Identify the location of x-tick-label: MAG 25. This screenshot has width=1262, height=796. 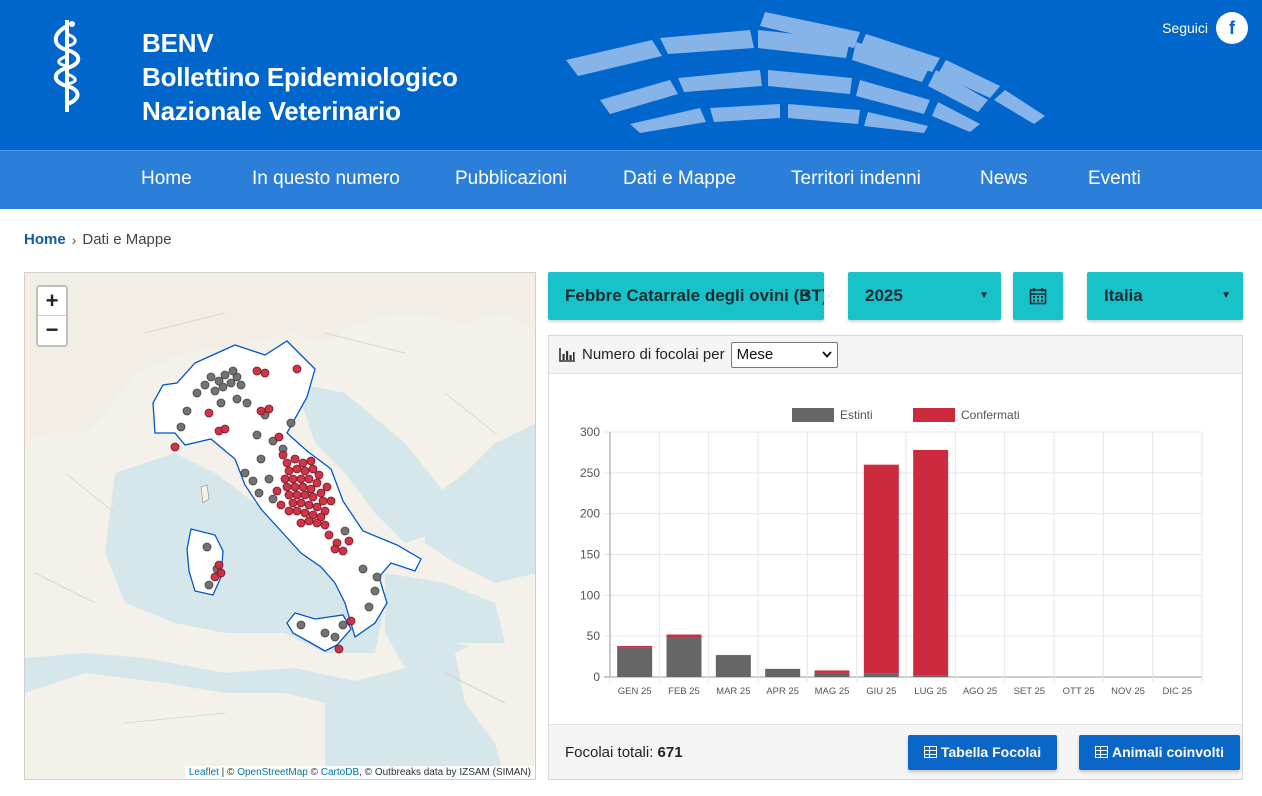
(832, 691).